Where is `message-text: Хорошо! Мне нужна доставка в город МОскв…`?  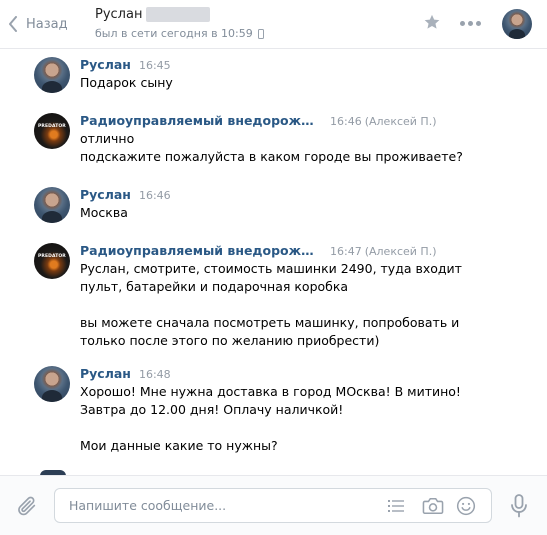
message-text: Хорошо! Мне нужна доставка в город МОскв… is located at coordinates (270, 418).